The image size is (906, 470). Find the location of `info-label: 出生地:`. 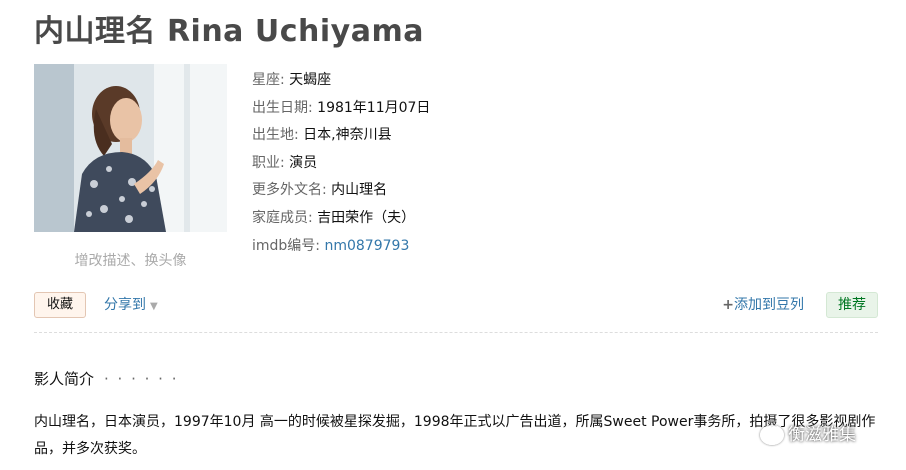

info-label: 出生地: is located at coordinates (275, 135).